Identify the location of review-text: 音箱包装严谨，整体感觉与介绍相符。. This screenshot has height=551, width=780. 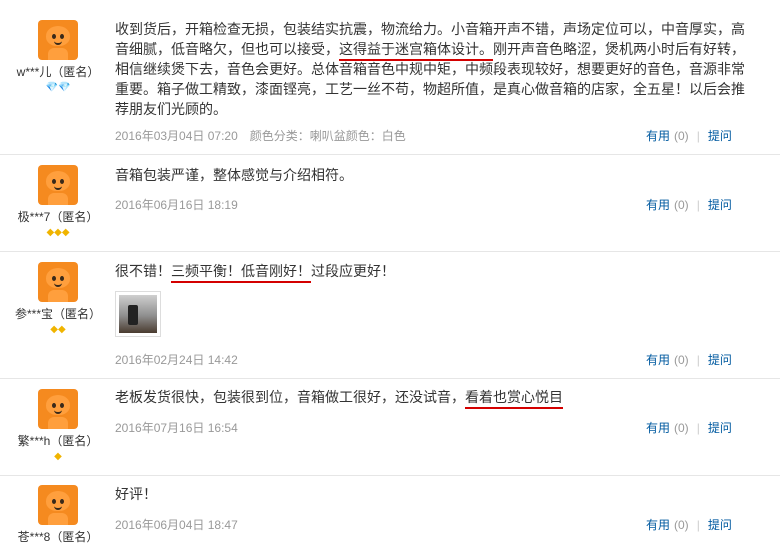
(234, 176).